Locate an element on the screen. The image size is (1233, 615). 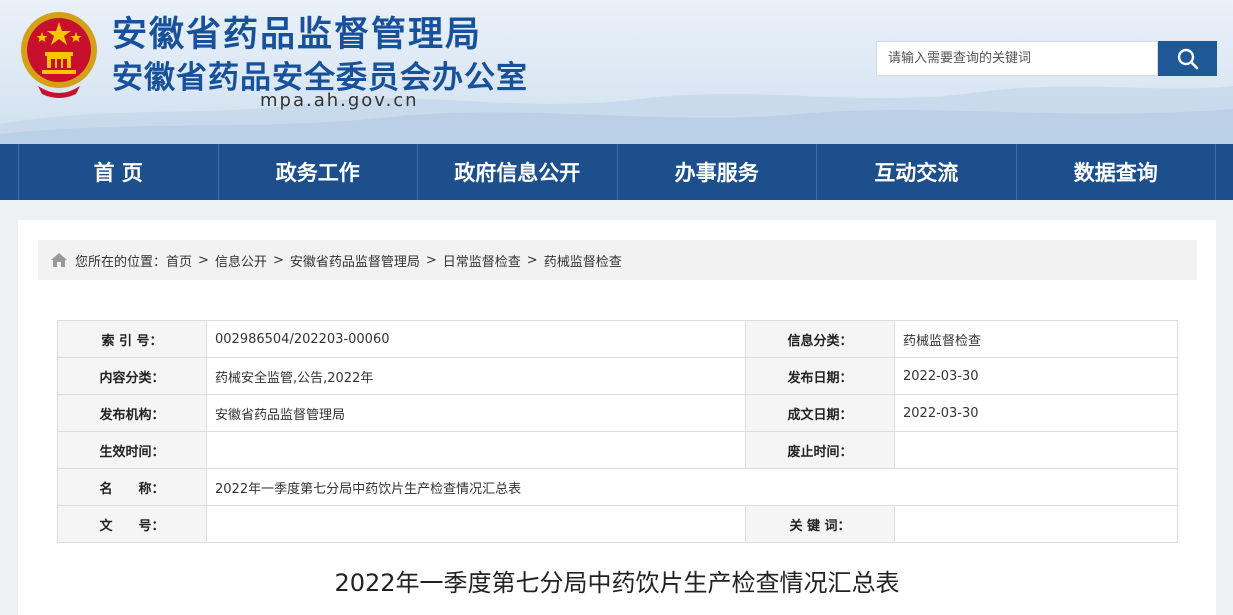
search-button is located at coordinates (1187, 58).